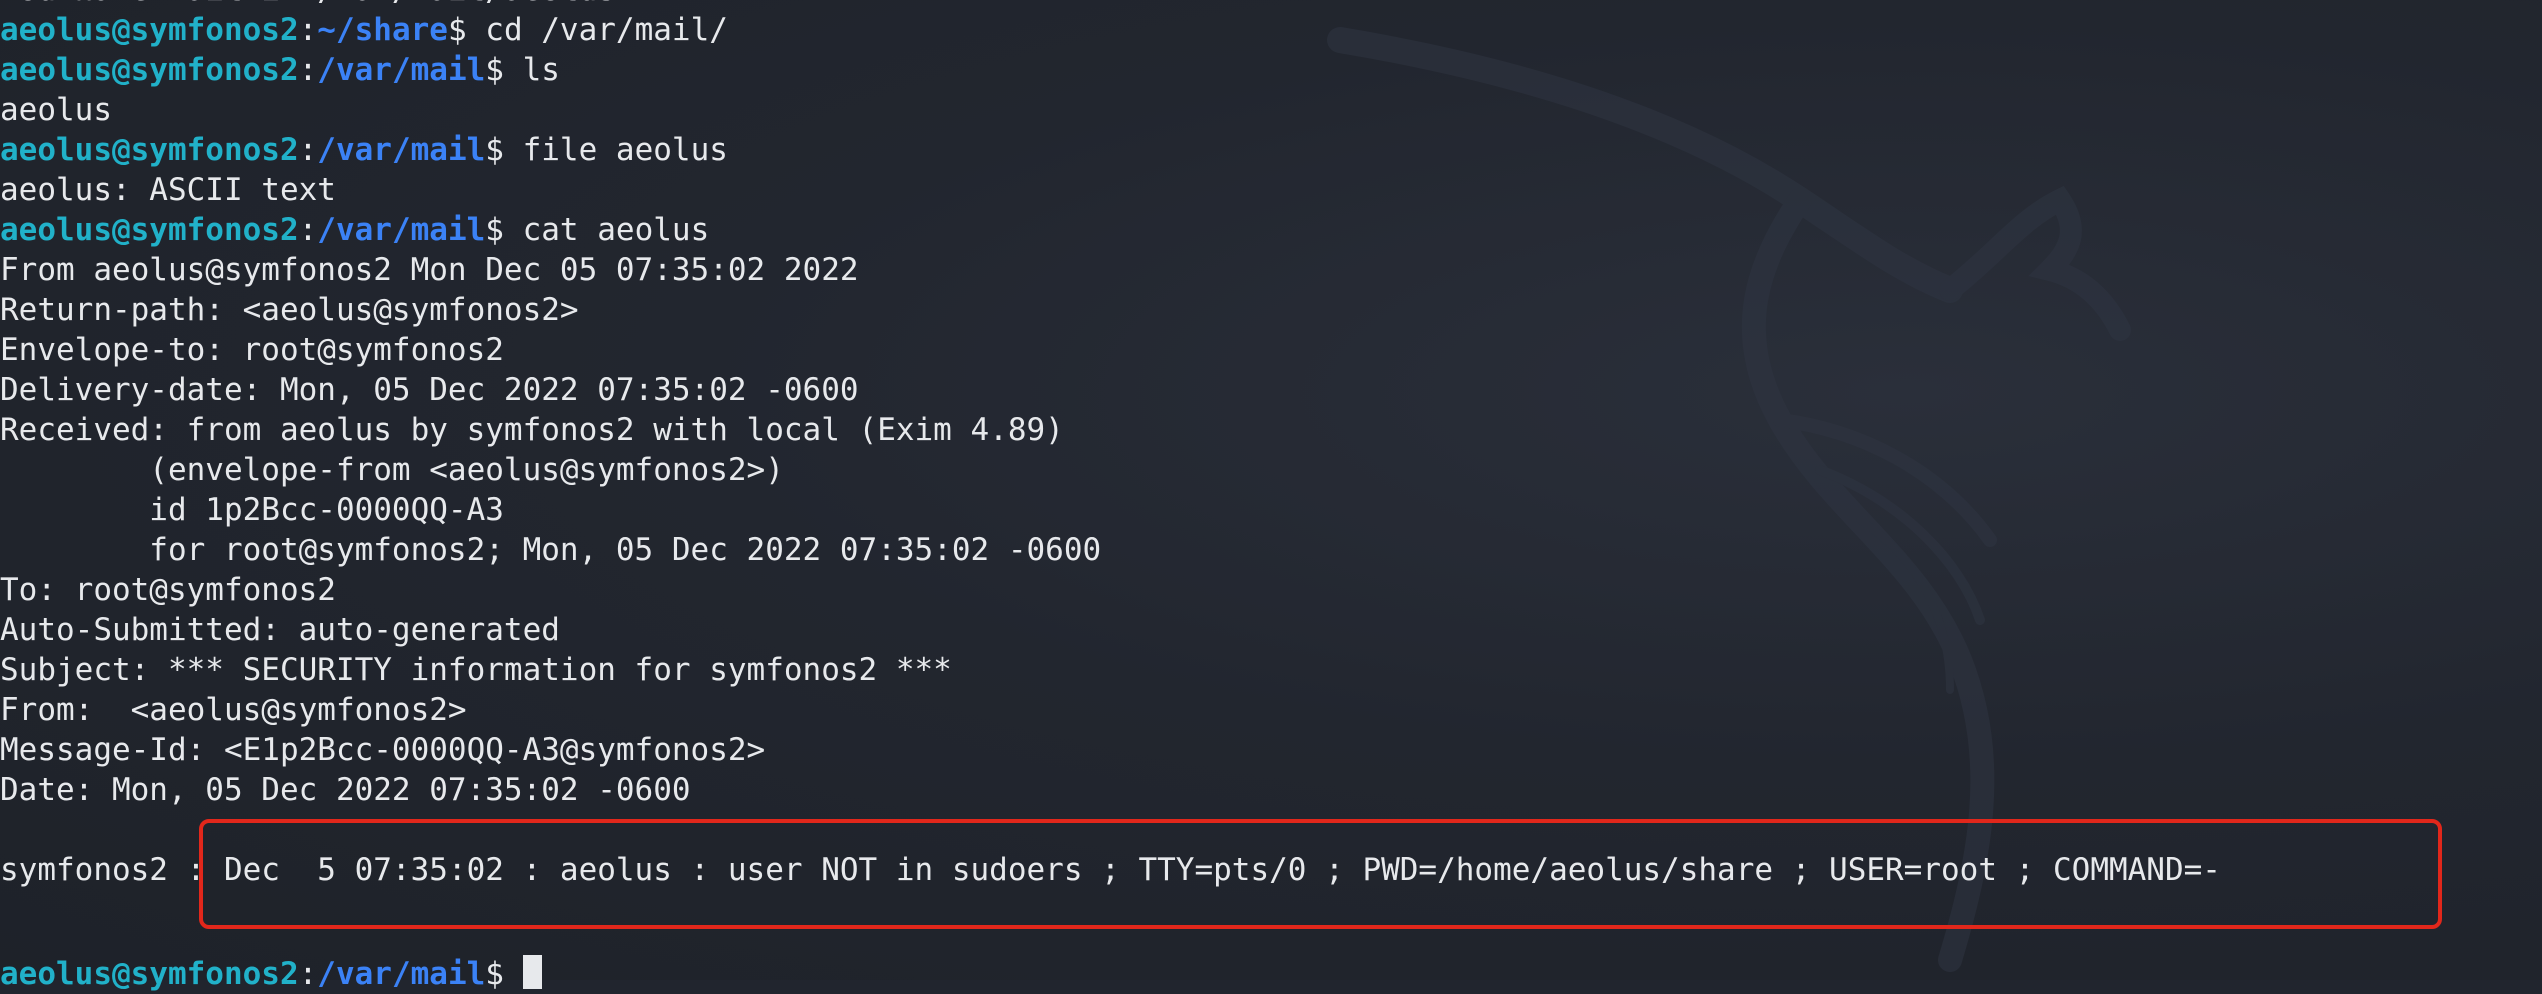 Image resolution: width=2542 pixels, height=994 pixels. Describe the element at coordinates (392, 470) in the screenshot. I see `mail-line: (envelope-from <aeolus@symfonos2>)` at that location.